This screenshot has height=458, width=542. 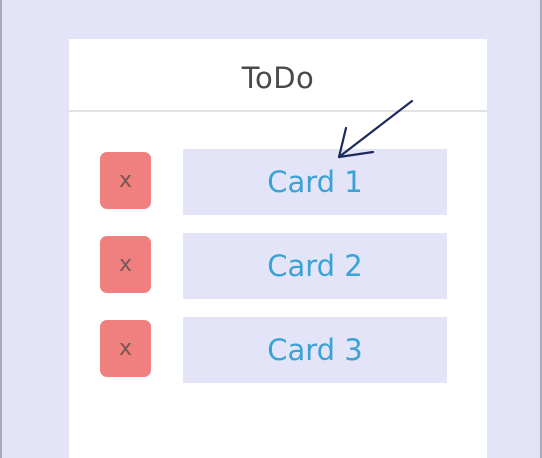 I want to click on card-label: Card 2, so click(x=315, y=266).